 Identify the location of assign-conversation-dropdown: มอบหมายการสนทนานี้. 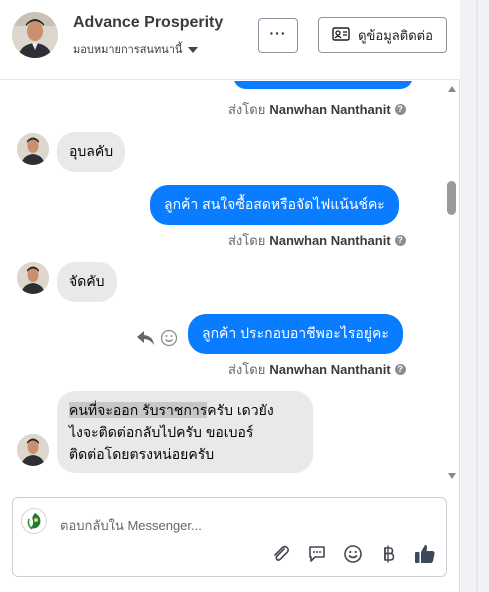
(136, 49).